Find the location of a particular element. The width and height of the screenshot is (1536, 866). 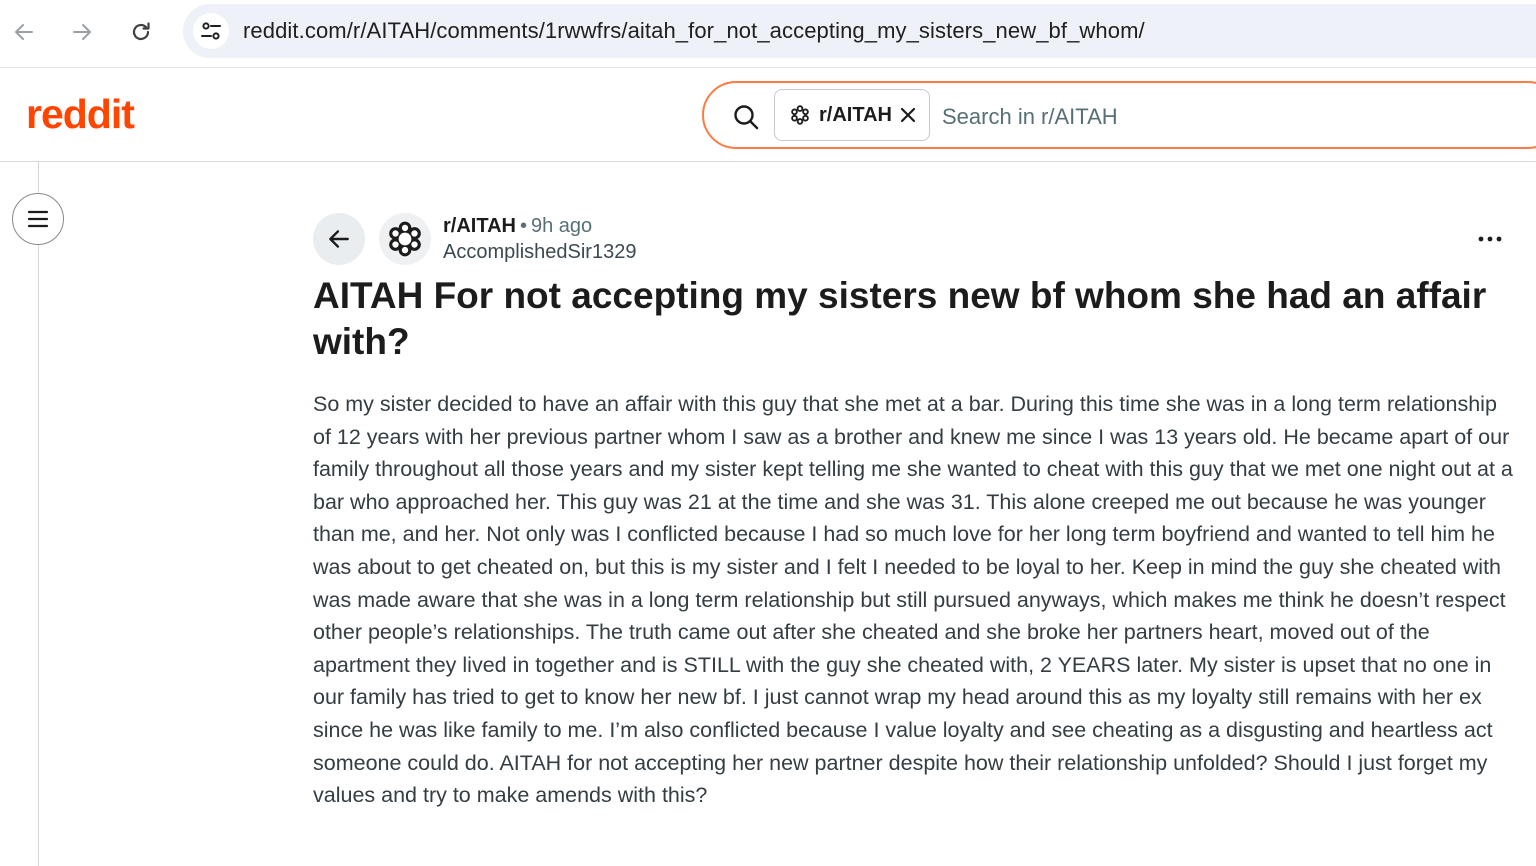

browser-back-button is located at coordinates (24, 32).